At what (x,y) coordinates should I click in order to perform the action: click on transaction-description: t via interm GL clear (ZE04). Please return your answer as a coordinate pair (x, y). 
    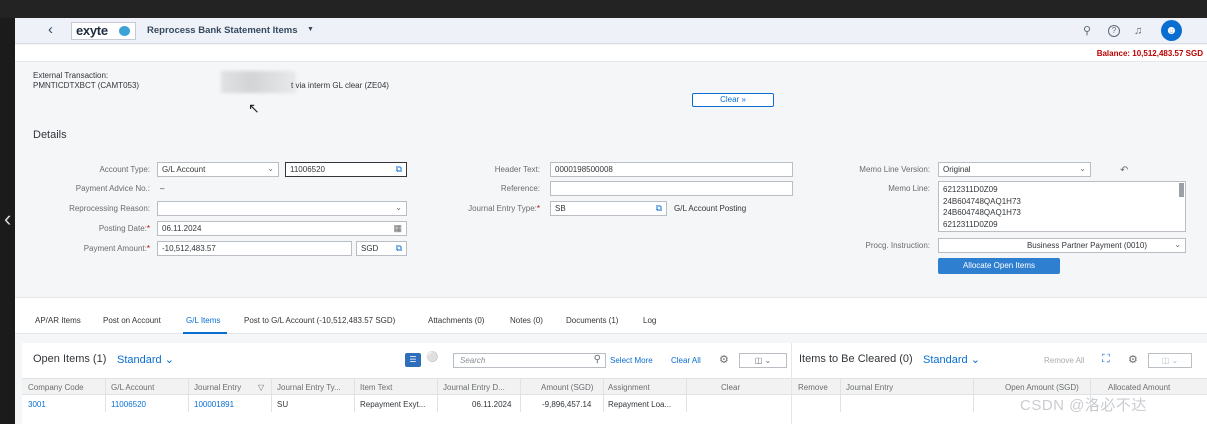
    Looking at the image, I should click on (340, 85).